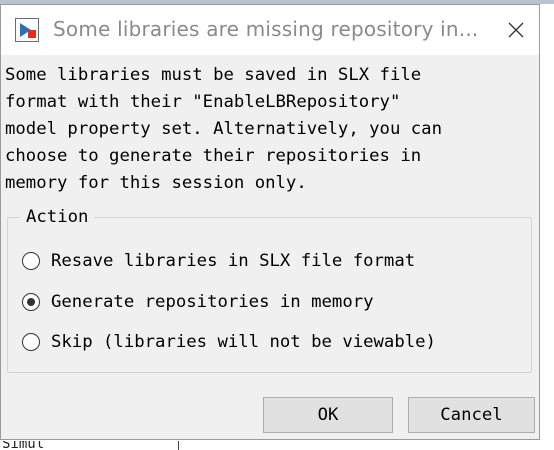 The image size is (554, 450). I want to click on radio-resave, so click(31, 261).